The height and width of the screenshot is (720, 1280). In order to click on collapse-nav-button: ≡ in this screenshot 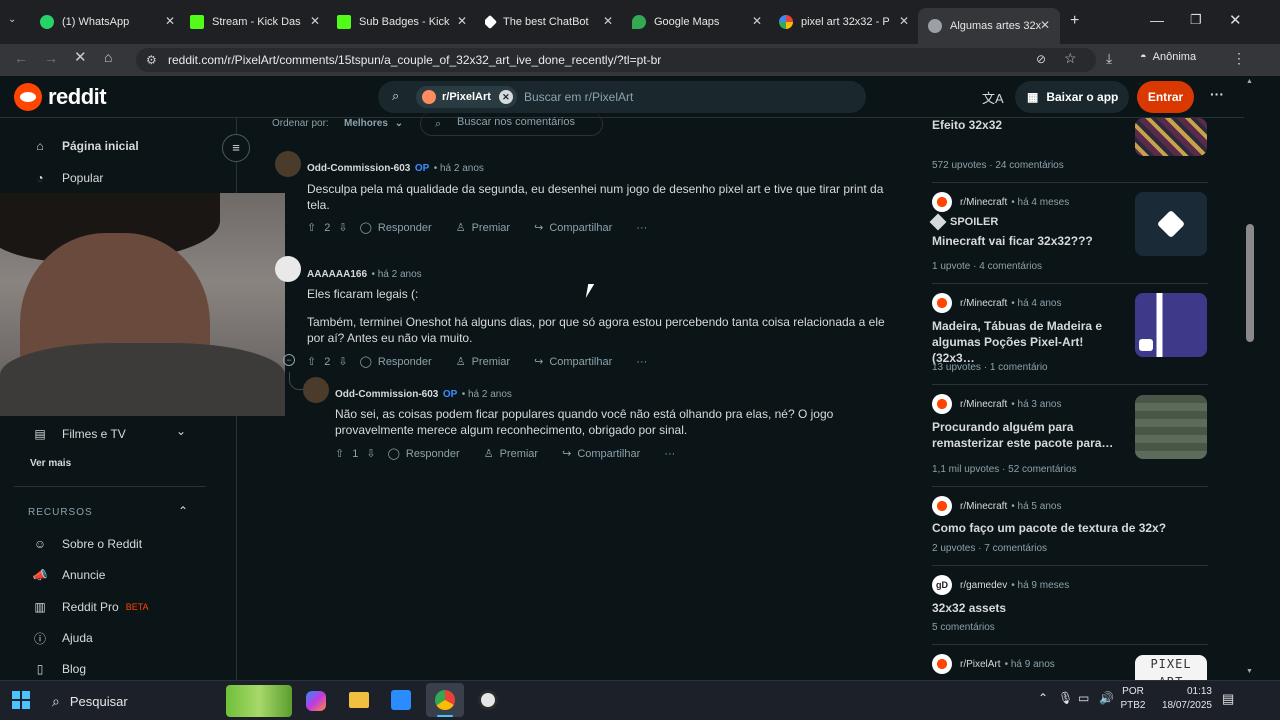, I will do `click(236, 148)`.